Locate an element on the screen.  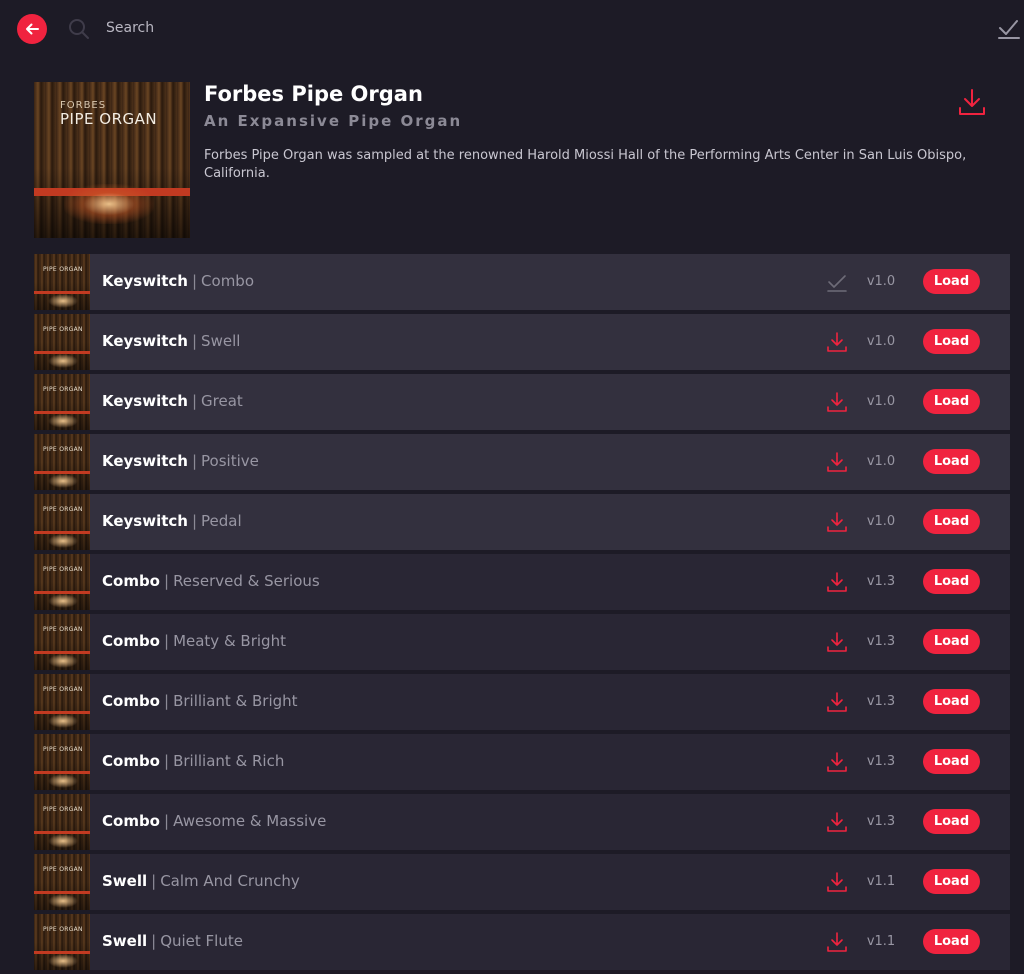
top-bar: Search is located at coordinates (512, 30).